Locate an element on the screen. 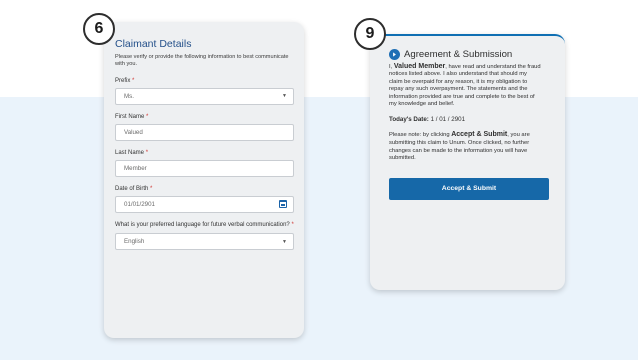 This screenshot has height=360, width=638. first-name-field is located at coordinates (204, 132).